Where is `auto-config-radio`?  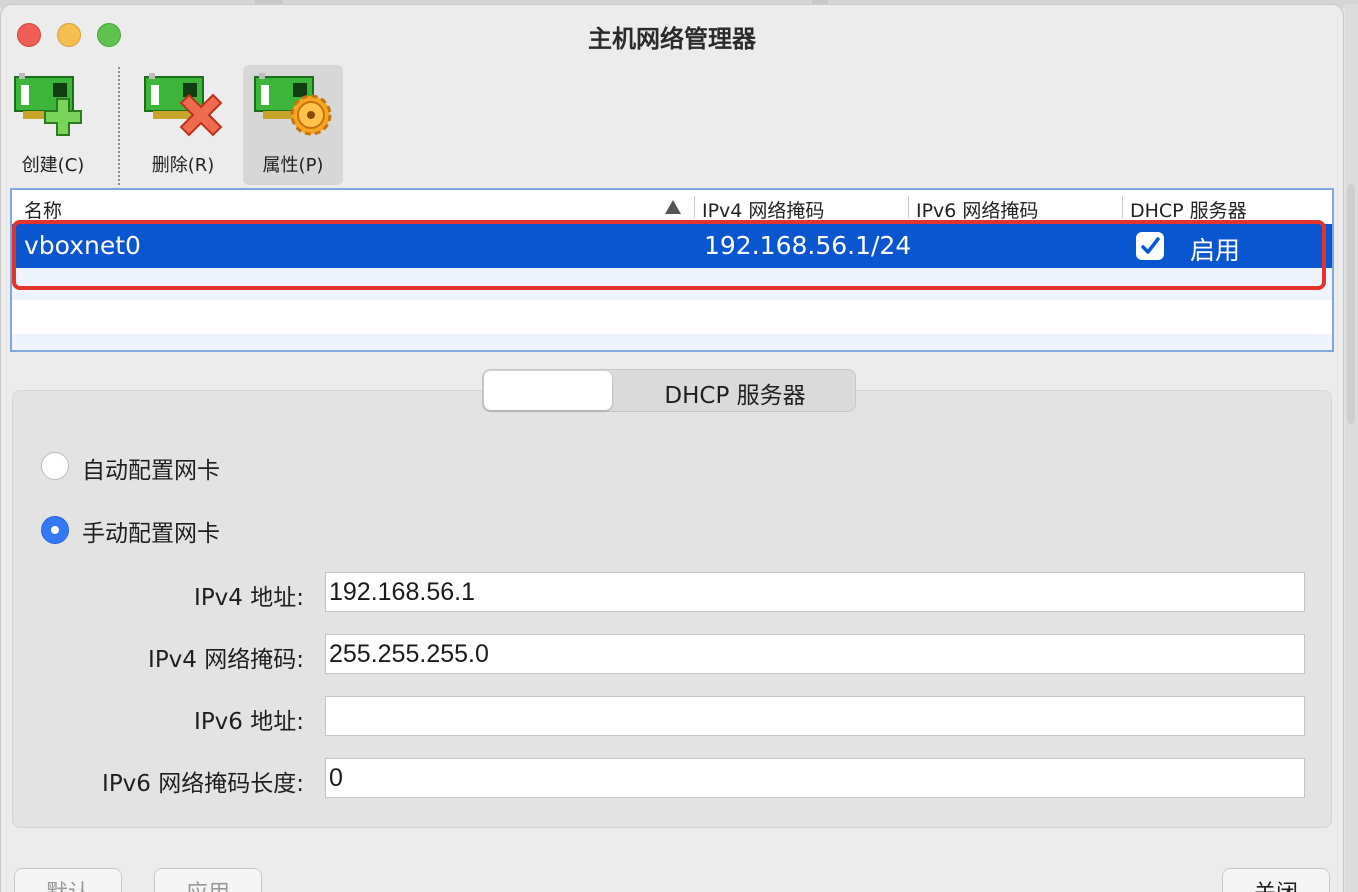
auto-config-radio is located at coordinates (55, 466).